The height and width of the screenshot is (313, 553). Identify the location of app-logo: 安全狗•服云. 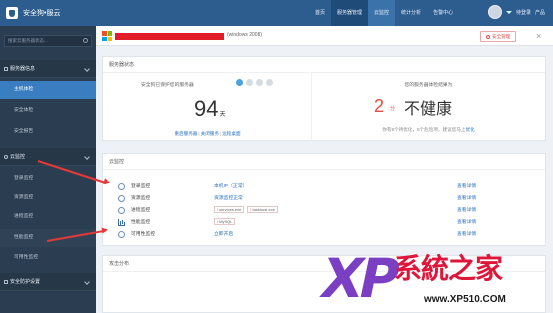
(33, 13).